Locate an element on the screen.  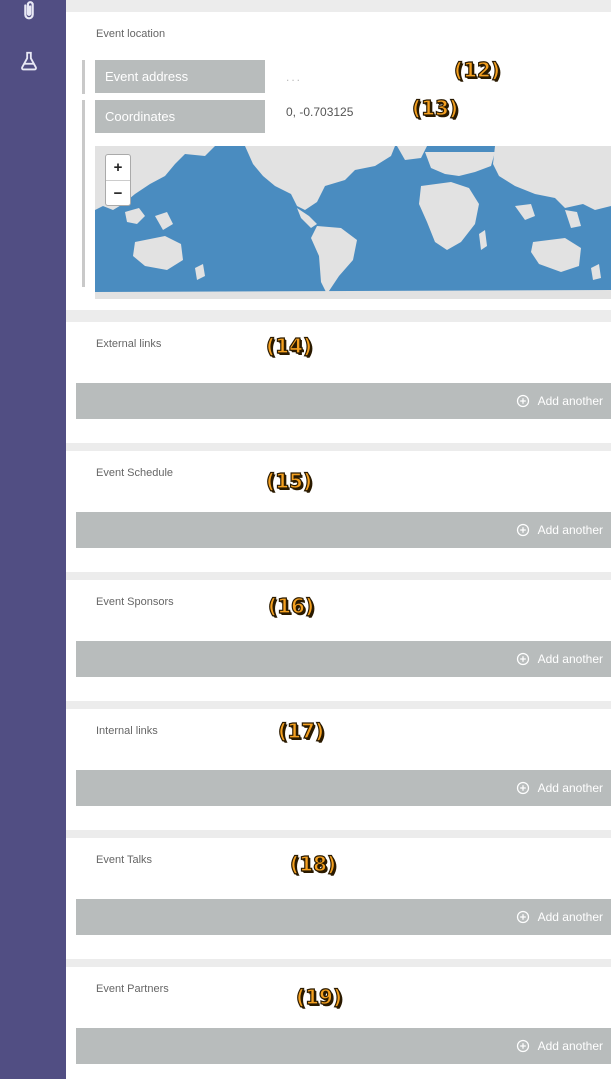
annotation-badge-14: (14) is located at coordinates (289, 345).